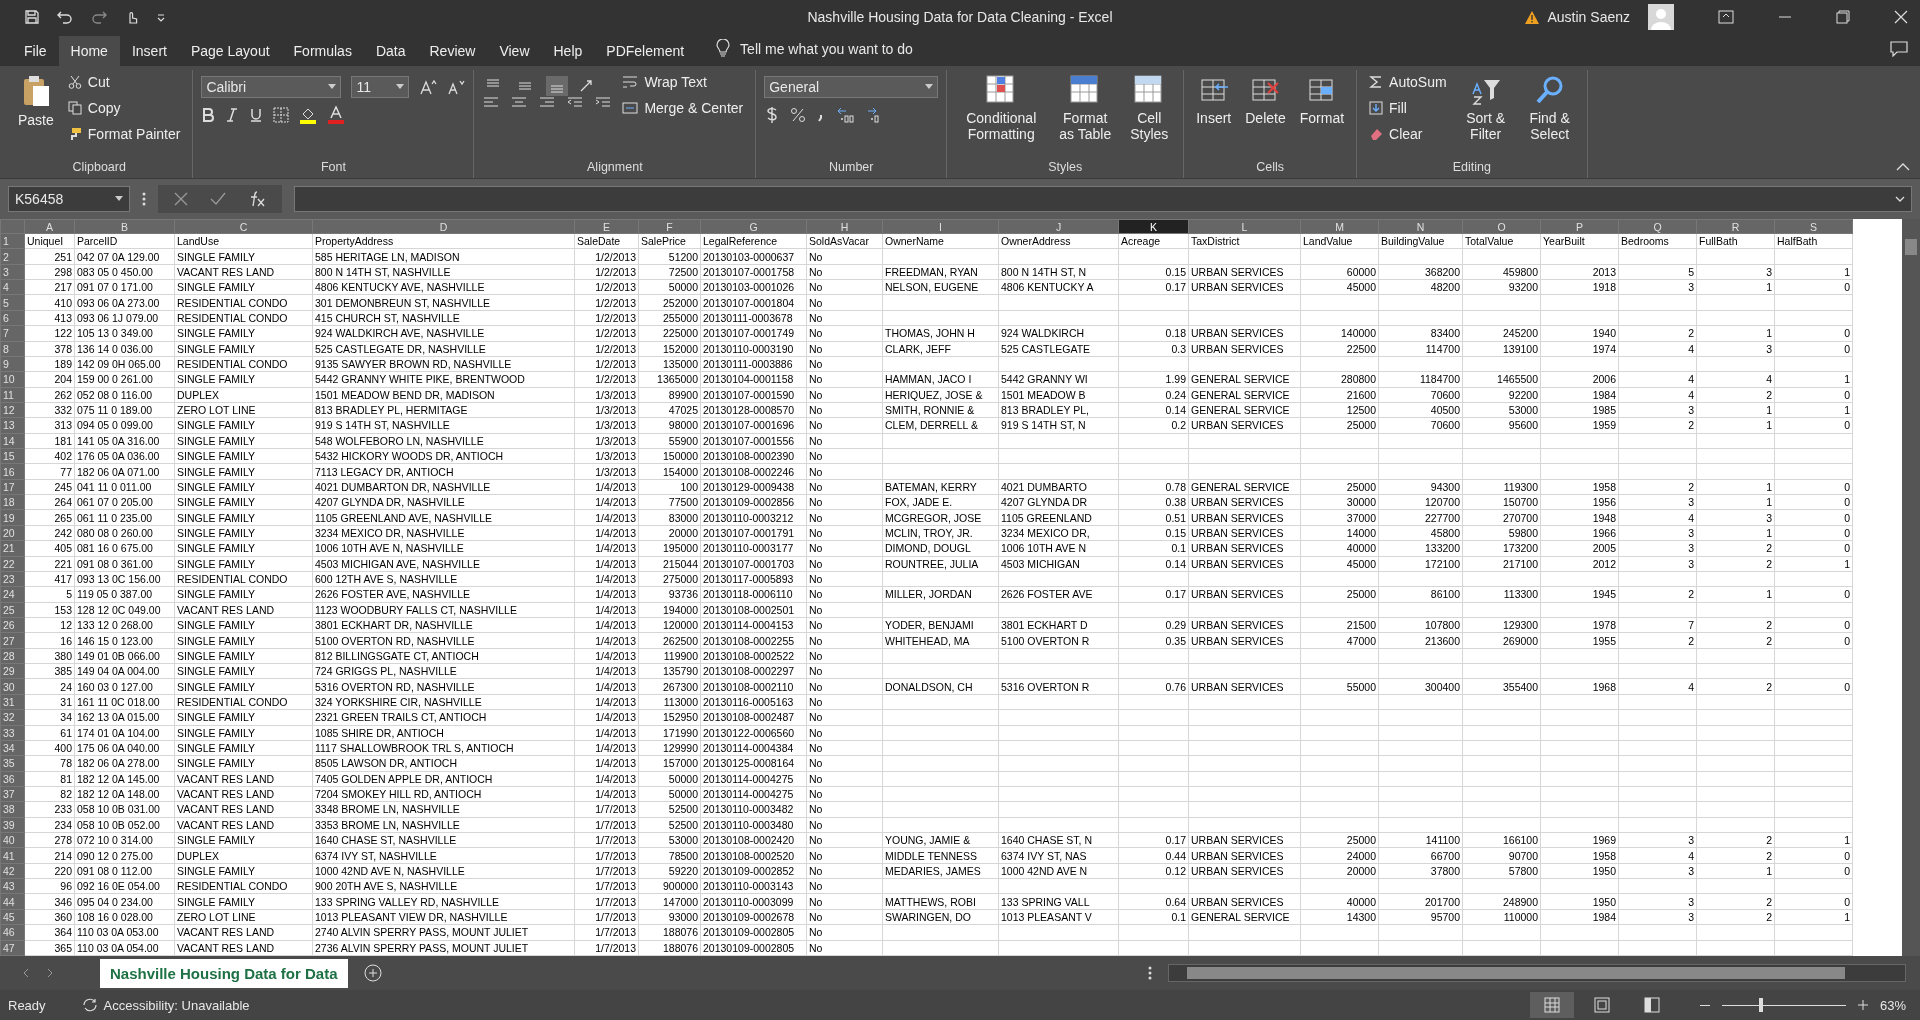  What do you see at coordinates (826, 53) in the screenshot?
I see `tell-me-search: Tell me what you want to do` at bounding box center [826, 53].